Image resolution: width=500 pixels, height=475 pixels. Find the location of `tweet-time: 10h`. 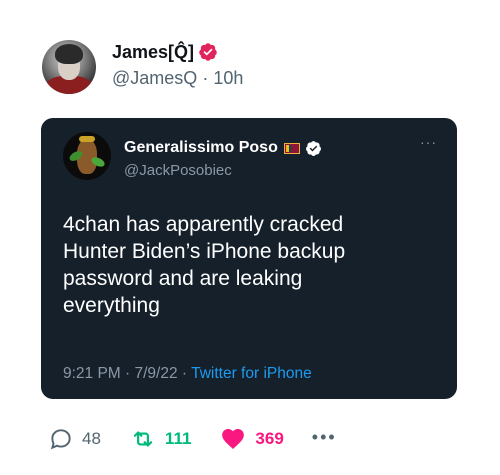

tweet-time: 10h is located at coordinates (228, 78).